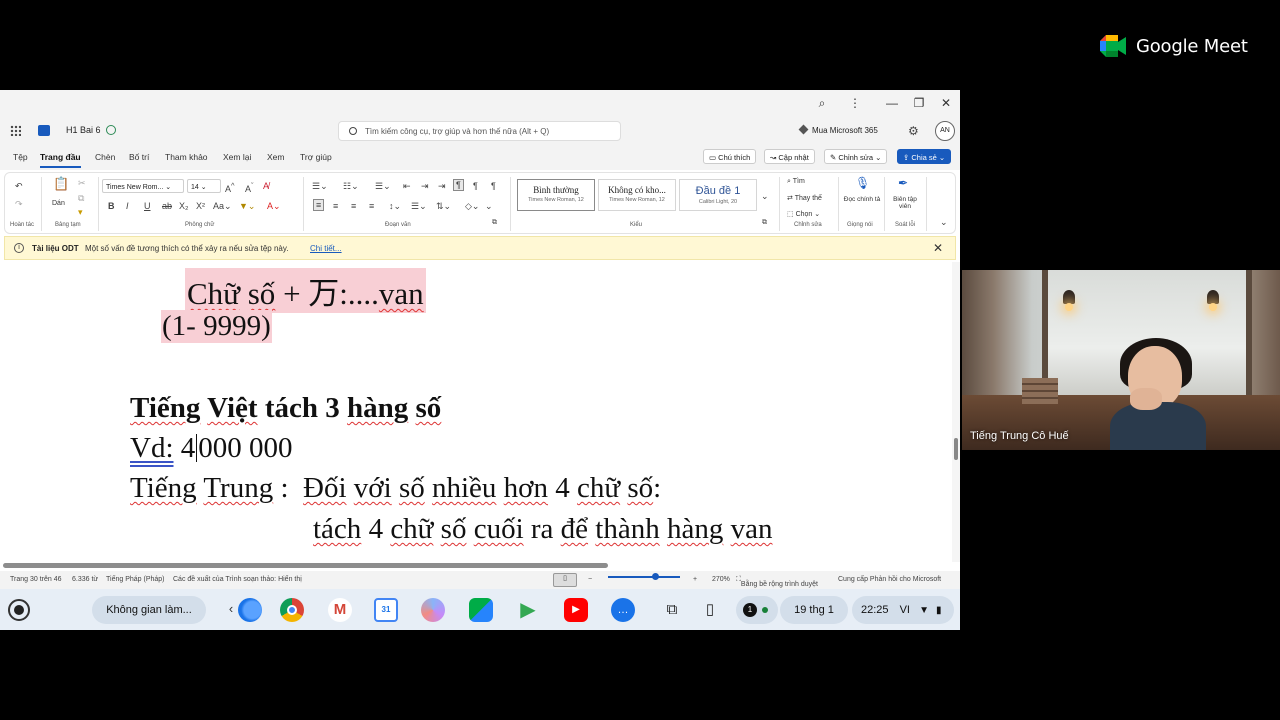  Describe the element at coordinates (803, 214) in the screenshot. I see `select-button: ⬚ Chọn ⌄` at that location.